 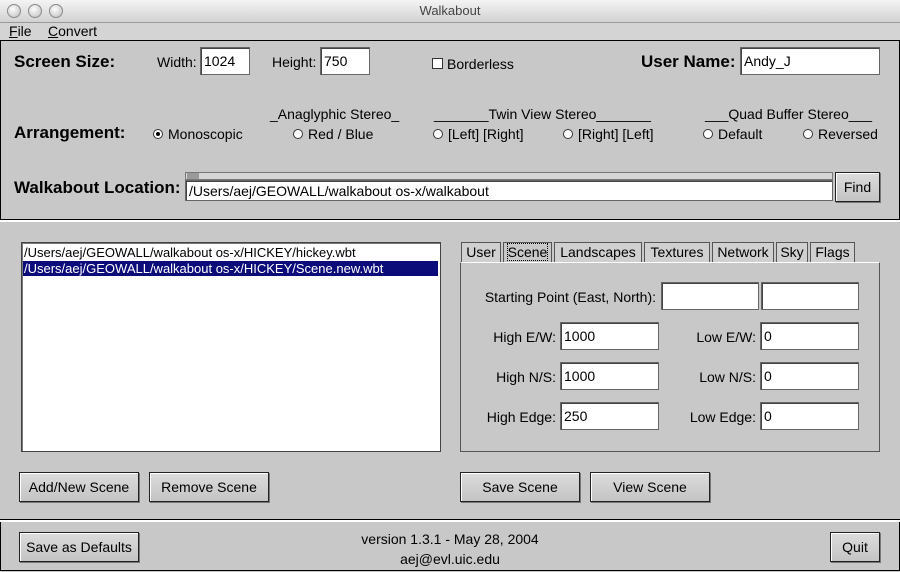 I want to click on anaglyphic-header: _Anaglyphic Stereo_, so click(x=335, y=114).